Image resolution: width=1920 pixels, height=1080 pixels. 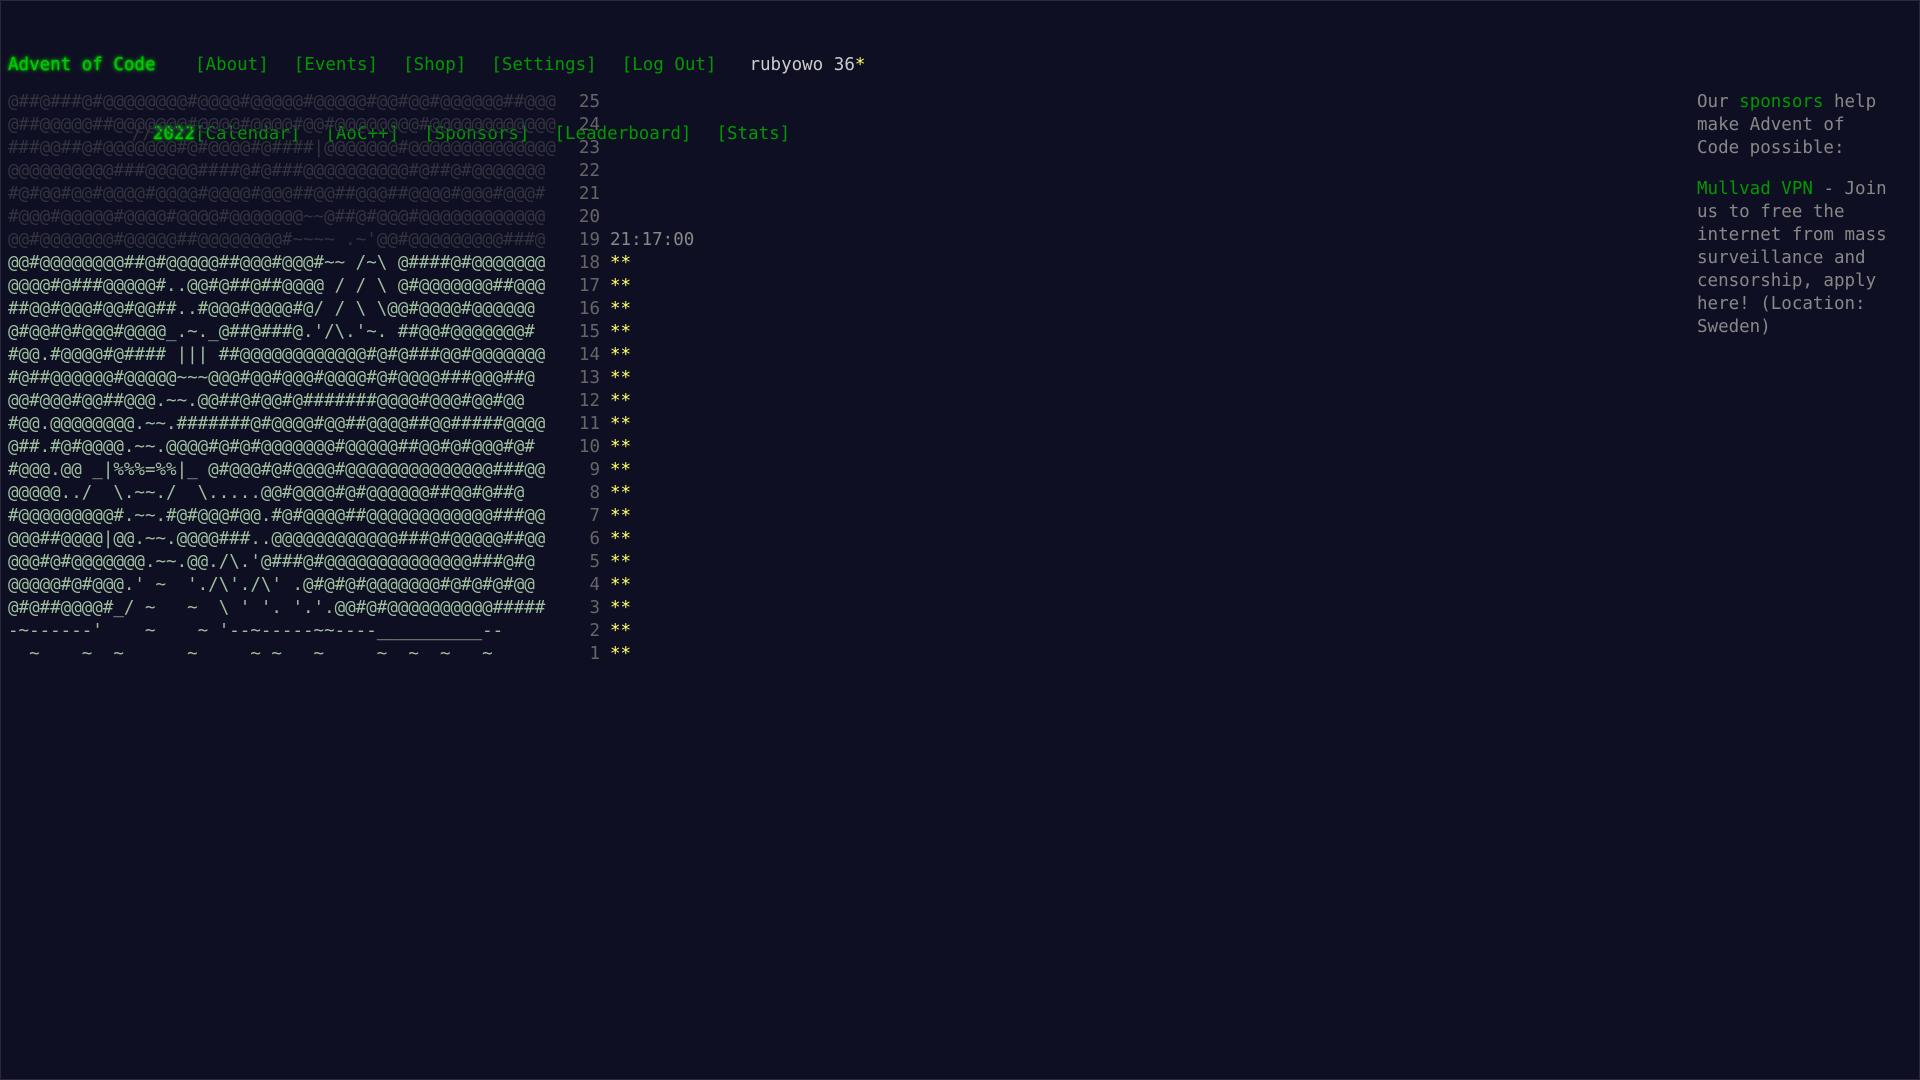 What do you see at coordinates (589, 240) in the screenshot?
I see `calendar-day-number: 19` at bounding box center [589, 240].